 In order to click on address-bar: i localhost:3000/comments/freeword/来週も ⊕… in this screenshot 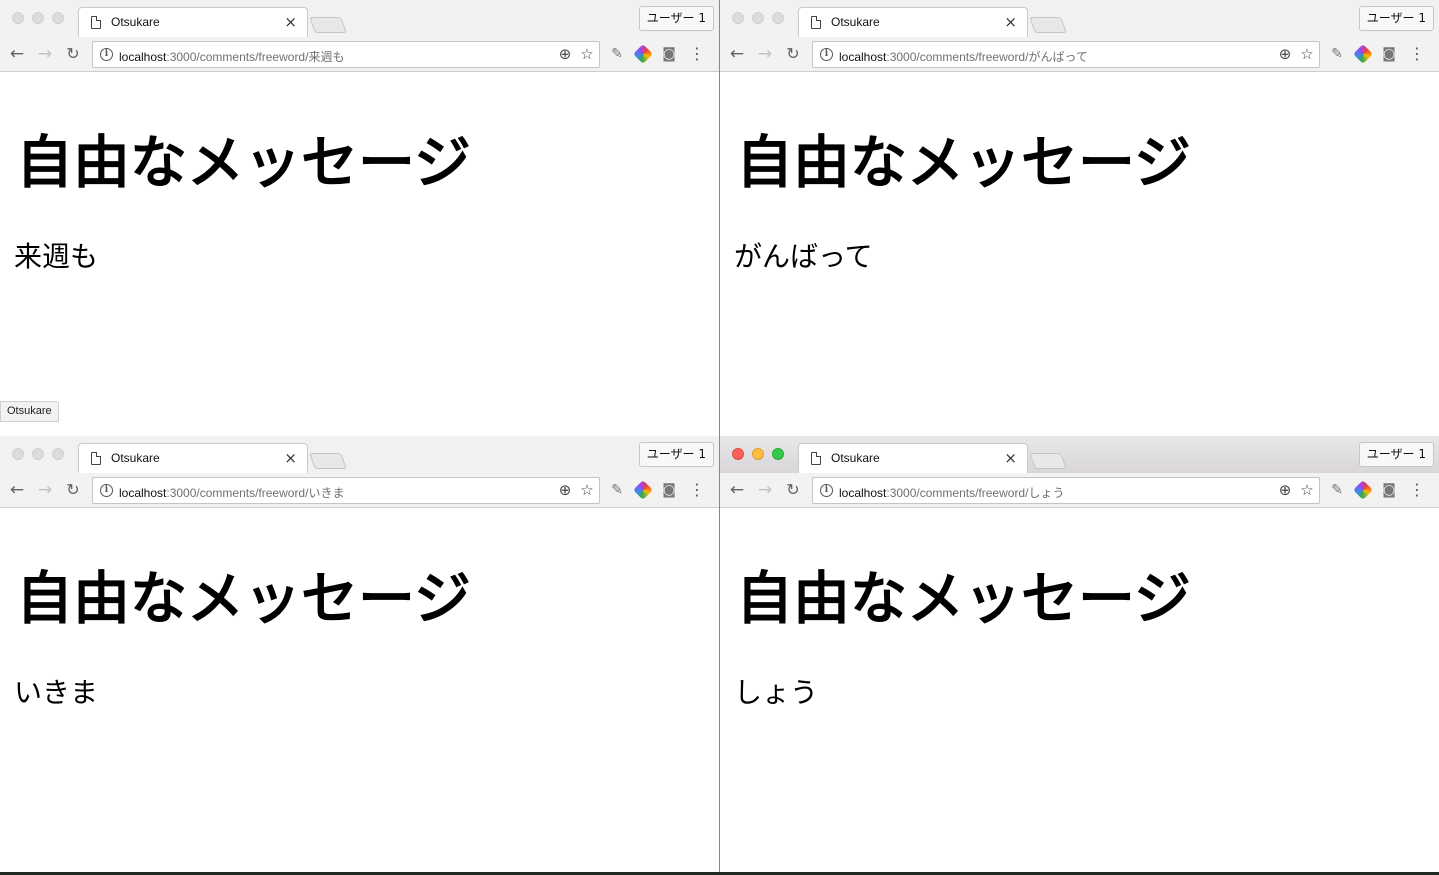, I will do `click(346, 54)`.